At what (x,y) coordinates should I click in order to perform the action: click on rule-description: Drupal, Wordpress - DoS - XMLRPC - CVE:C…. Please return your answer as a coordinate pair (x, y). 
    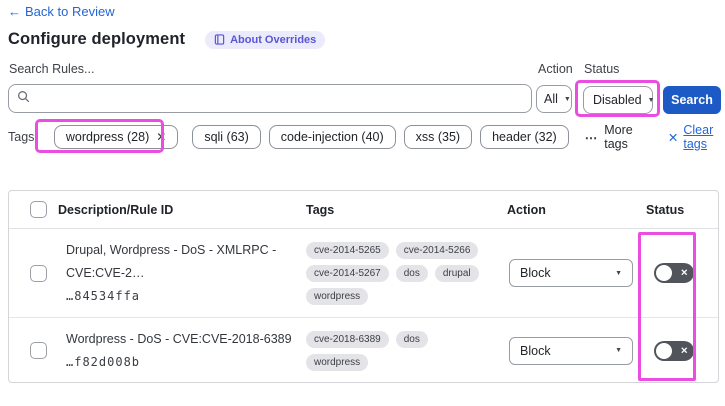
    Looking at the image, I should click on (171, 261).